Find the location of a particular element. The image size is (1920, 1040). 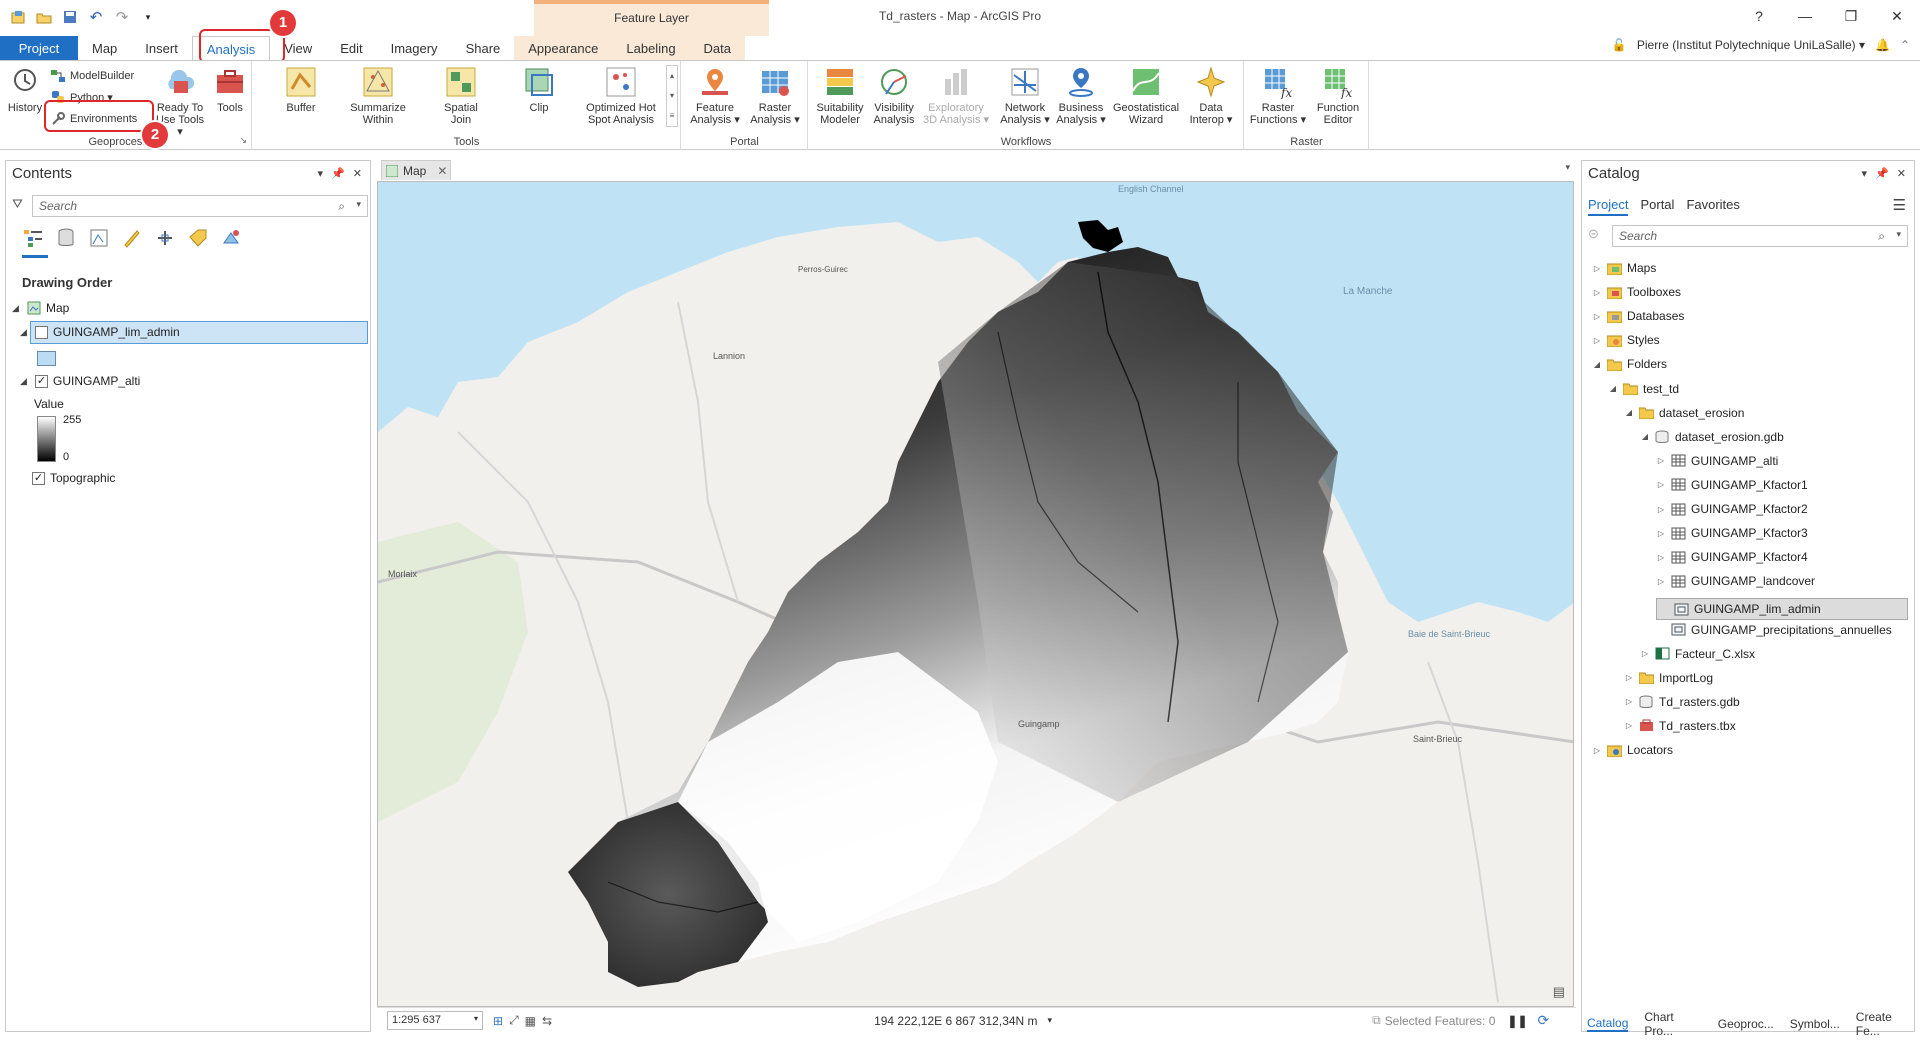

alti-layer: ◢ ✓ GUINGAMP_alti is located at coordinates (80, 381).